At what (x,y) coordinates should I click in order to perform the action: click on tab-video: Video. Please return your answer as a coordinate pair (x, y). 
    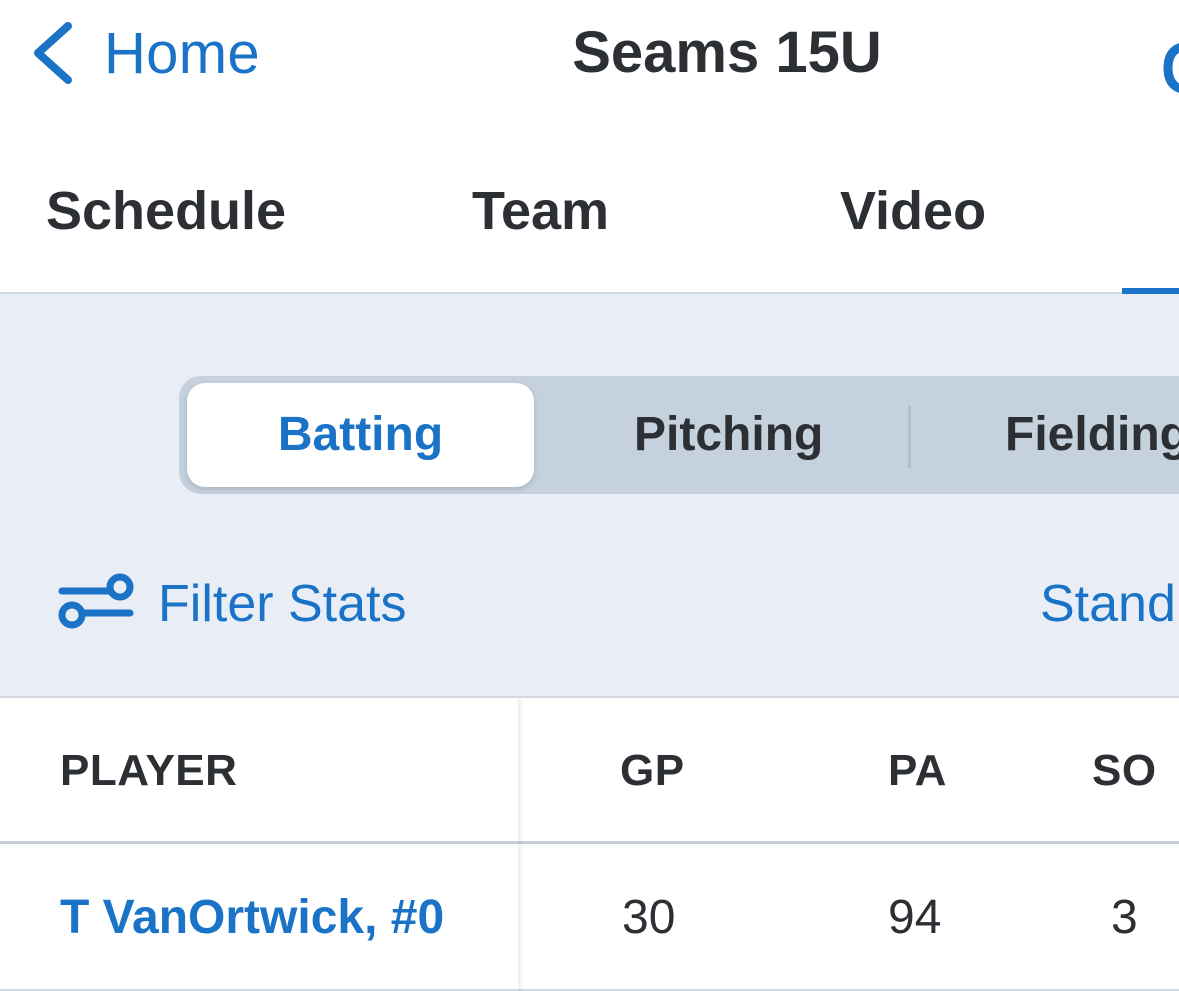
    Looking at the image, I should click on (913, 211).